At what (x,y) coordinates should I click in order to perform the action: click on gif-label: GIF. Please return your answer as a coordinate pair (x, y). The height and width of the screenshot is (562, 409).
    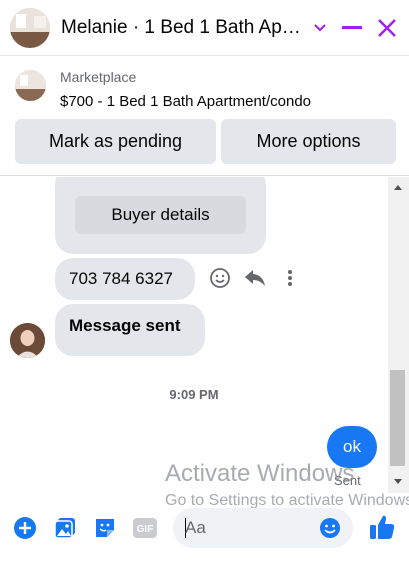
    Looking at the image, I should click on (145, 529).